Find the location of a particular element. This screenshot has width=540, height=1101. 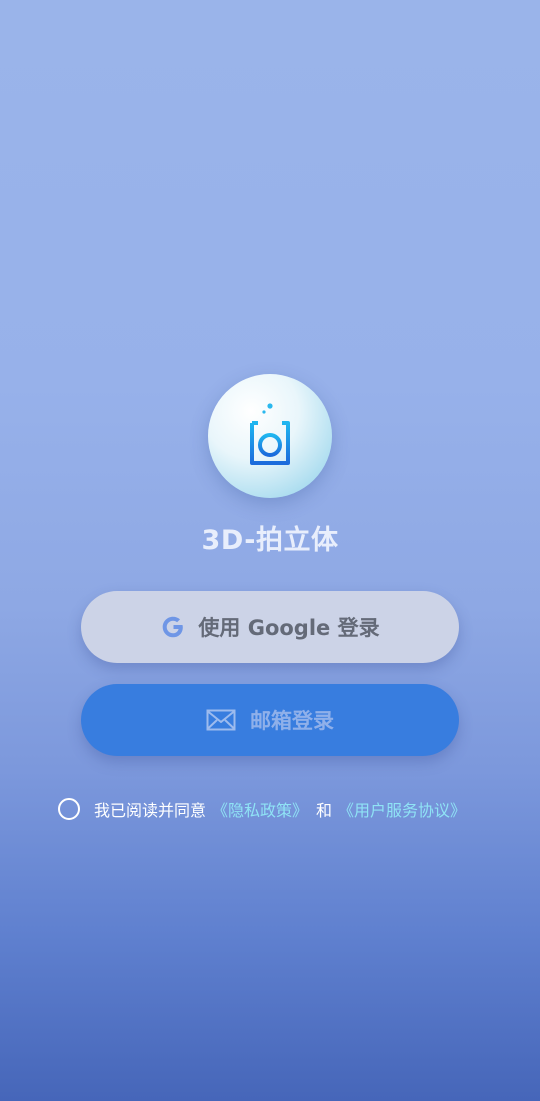

google-login-button: 使用 Google 登录 is located at coordinates (270, 627).